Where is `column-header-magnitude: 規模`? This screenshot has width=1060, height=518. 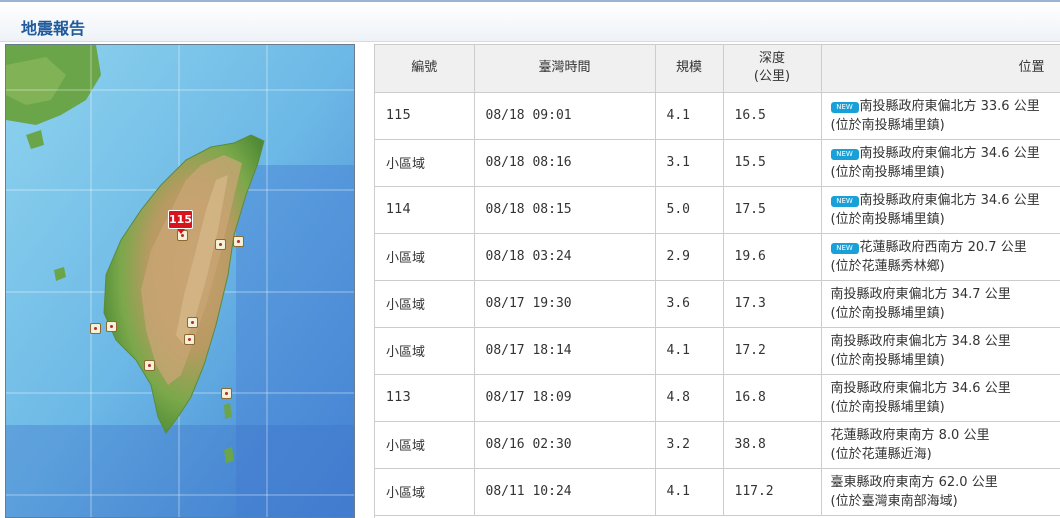
column-header-magnitude: 規模 is located at coordinates (689, 69).